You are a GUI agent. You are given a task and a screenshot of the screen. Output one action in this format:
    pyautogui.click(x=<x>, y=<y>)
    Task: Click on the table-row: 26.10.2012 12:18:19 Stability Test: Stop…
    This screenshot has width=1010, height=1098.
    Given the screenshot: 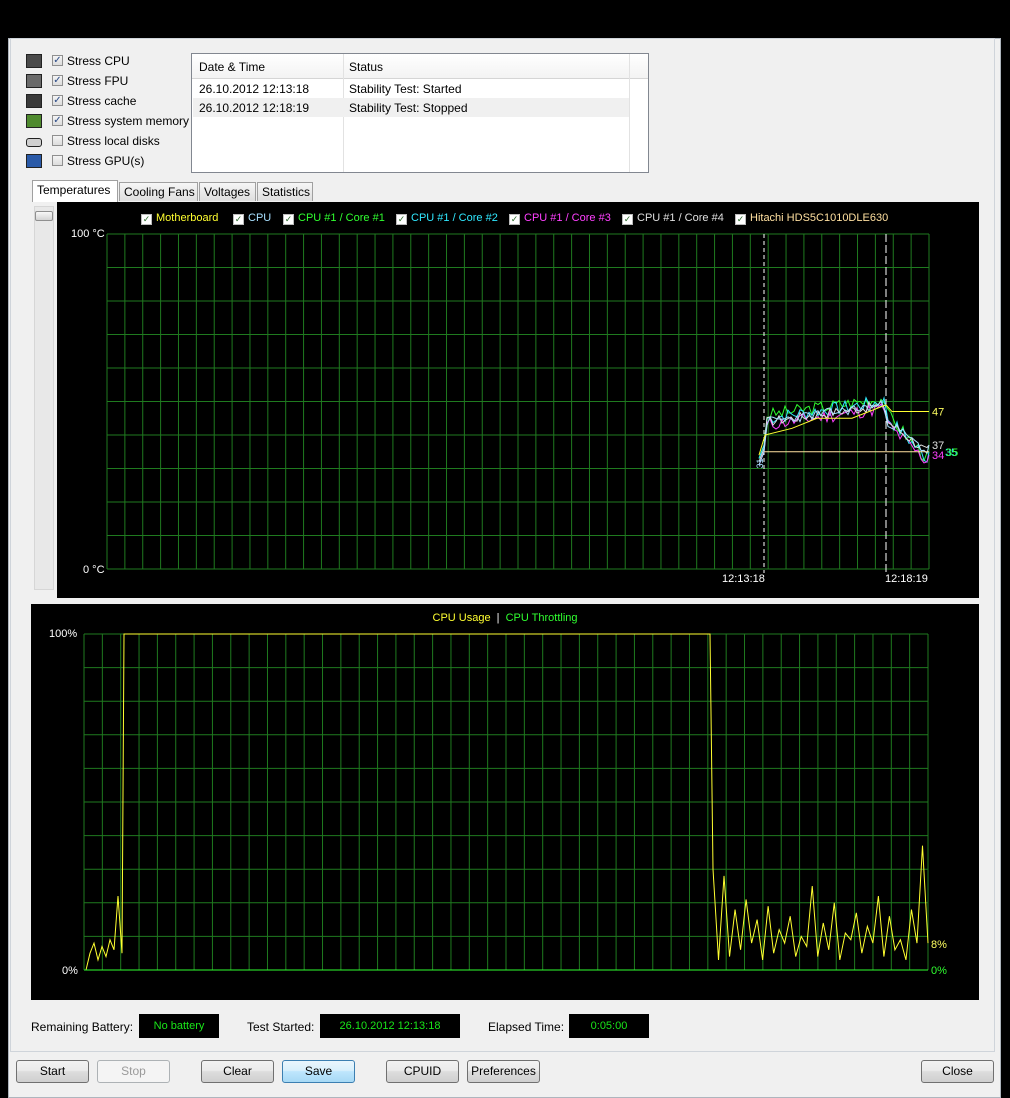 What is the action you would take?
    pyautogui.click(x=411, y=107)
    